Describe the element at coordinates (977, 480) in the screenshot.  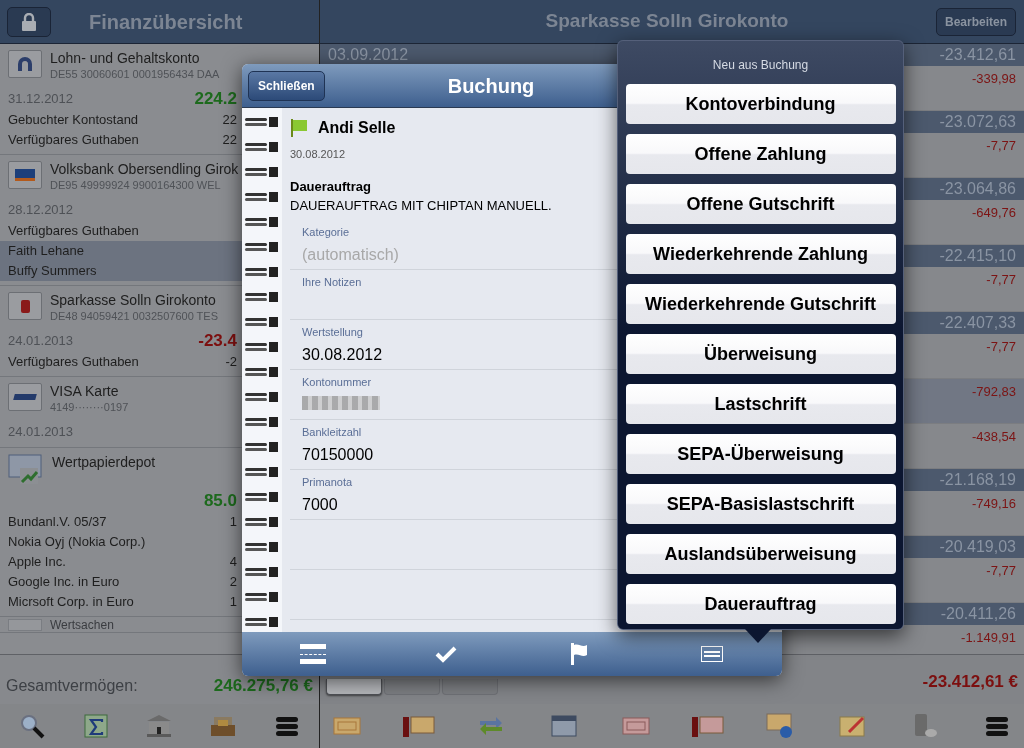
I see `running-balance: -21.168,19` at that location.